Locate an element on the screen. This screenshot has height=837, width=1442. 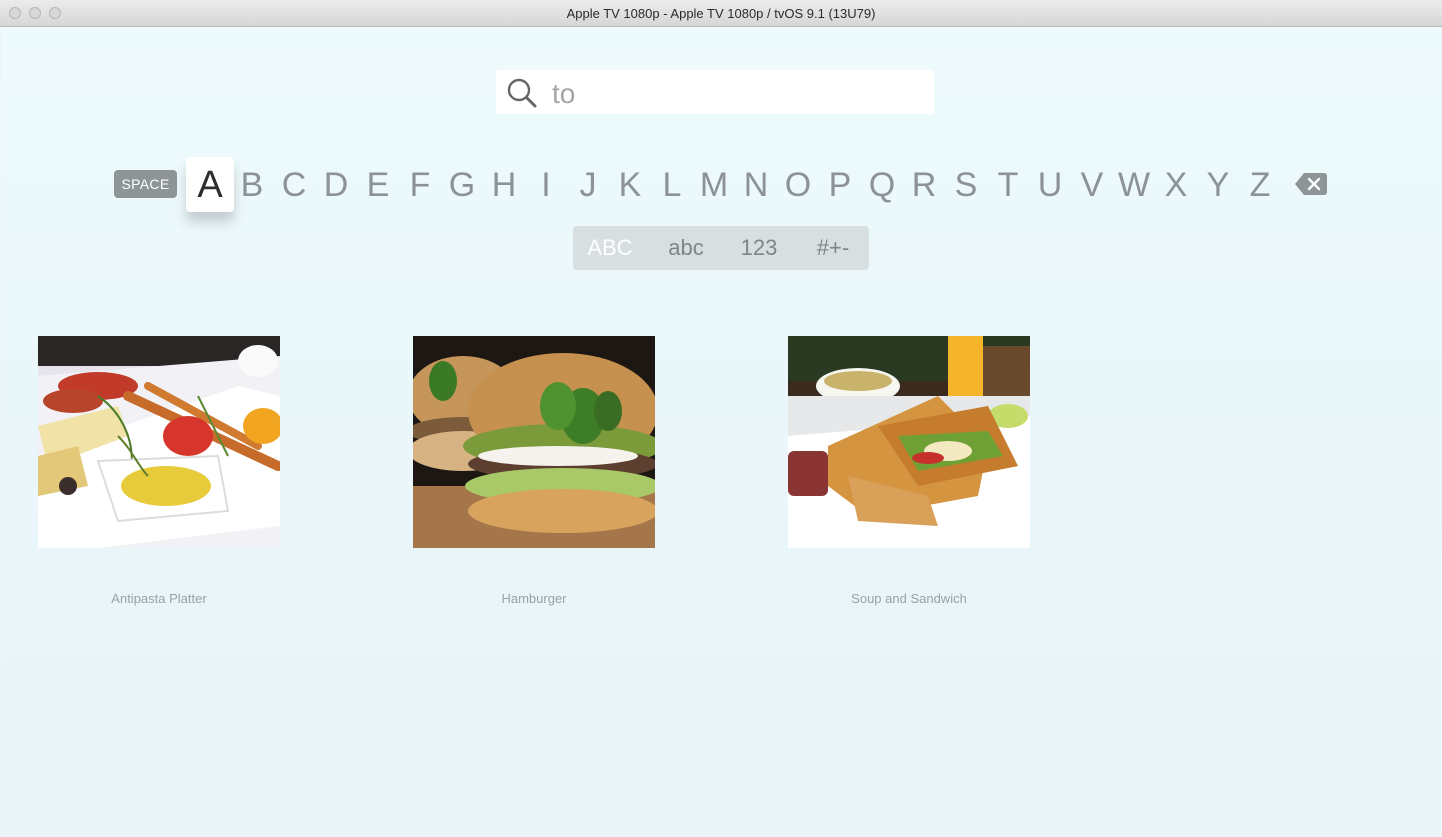
key-u: U is located at coordinates (1050, 185).